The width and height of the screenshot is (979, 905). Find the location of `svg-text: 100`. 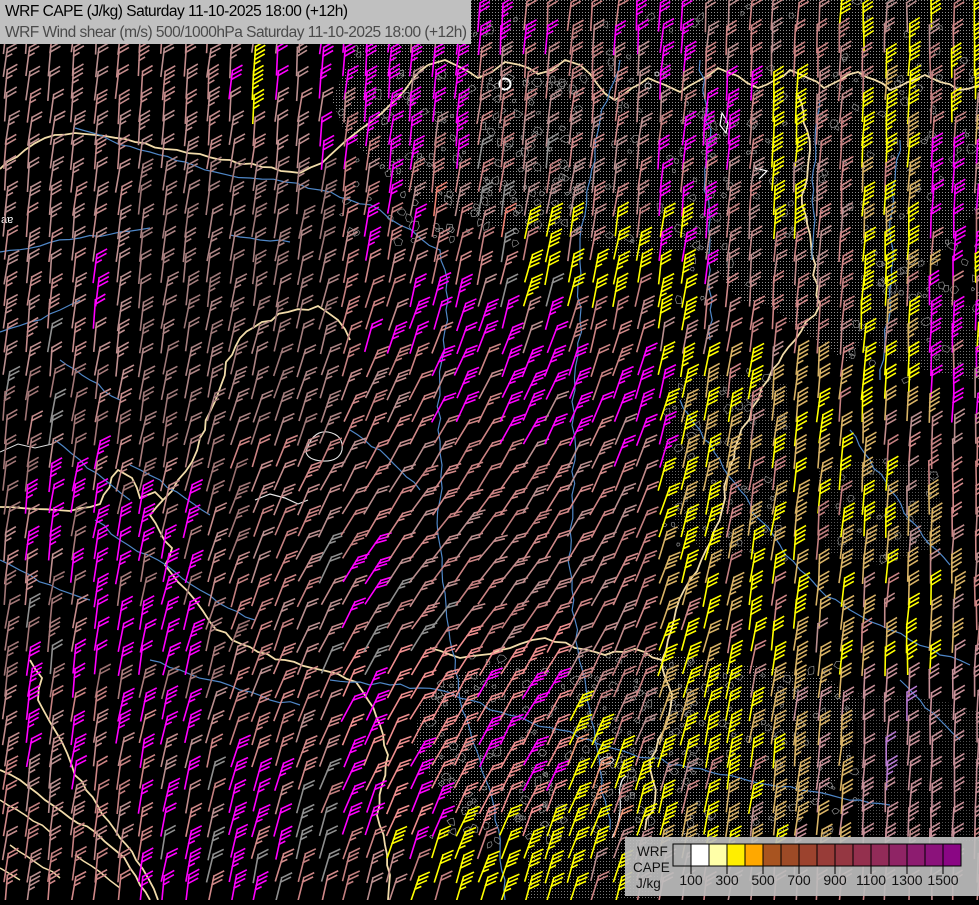

svg-text: 100 is located at coordinates (691, 880).